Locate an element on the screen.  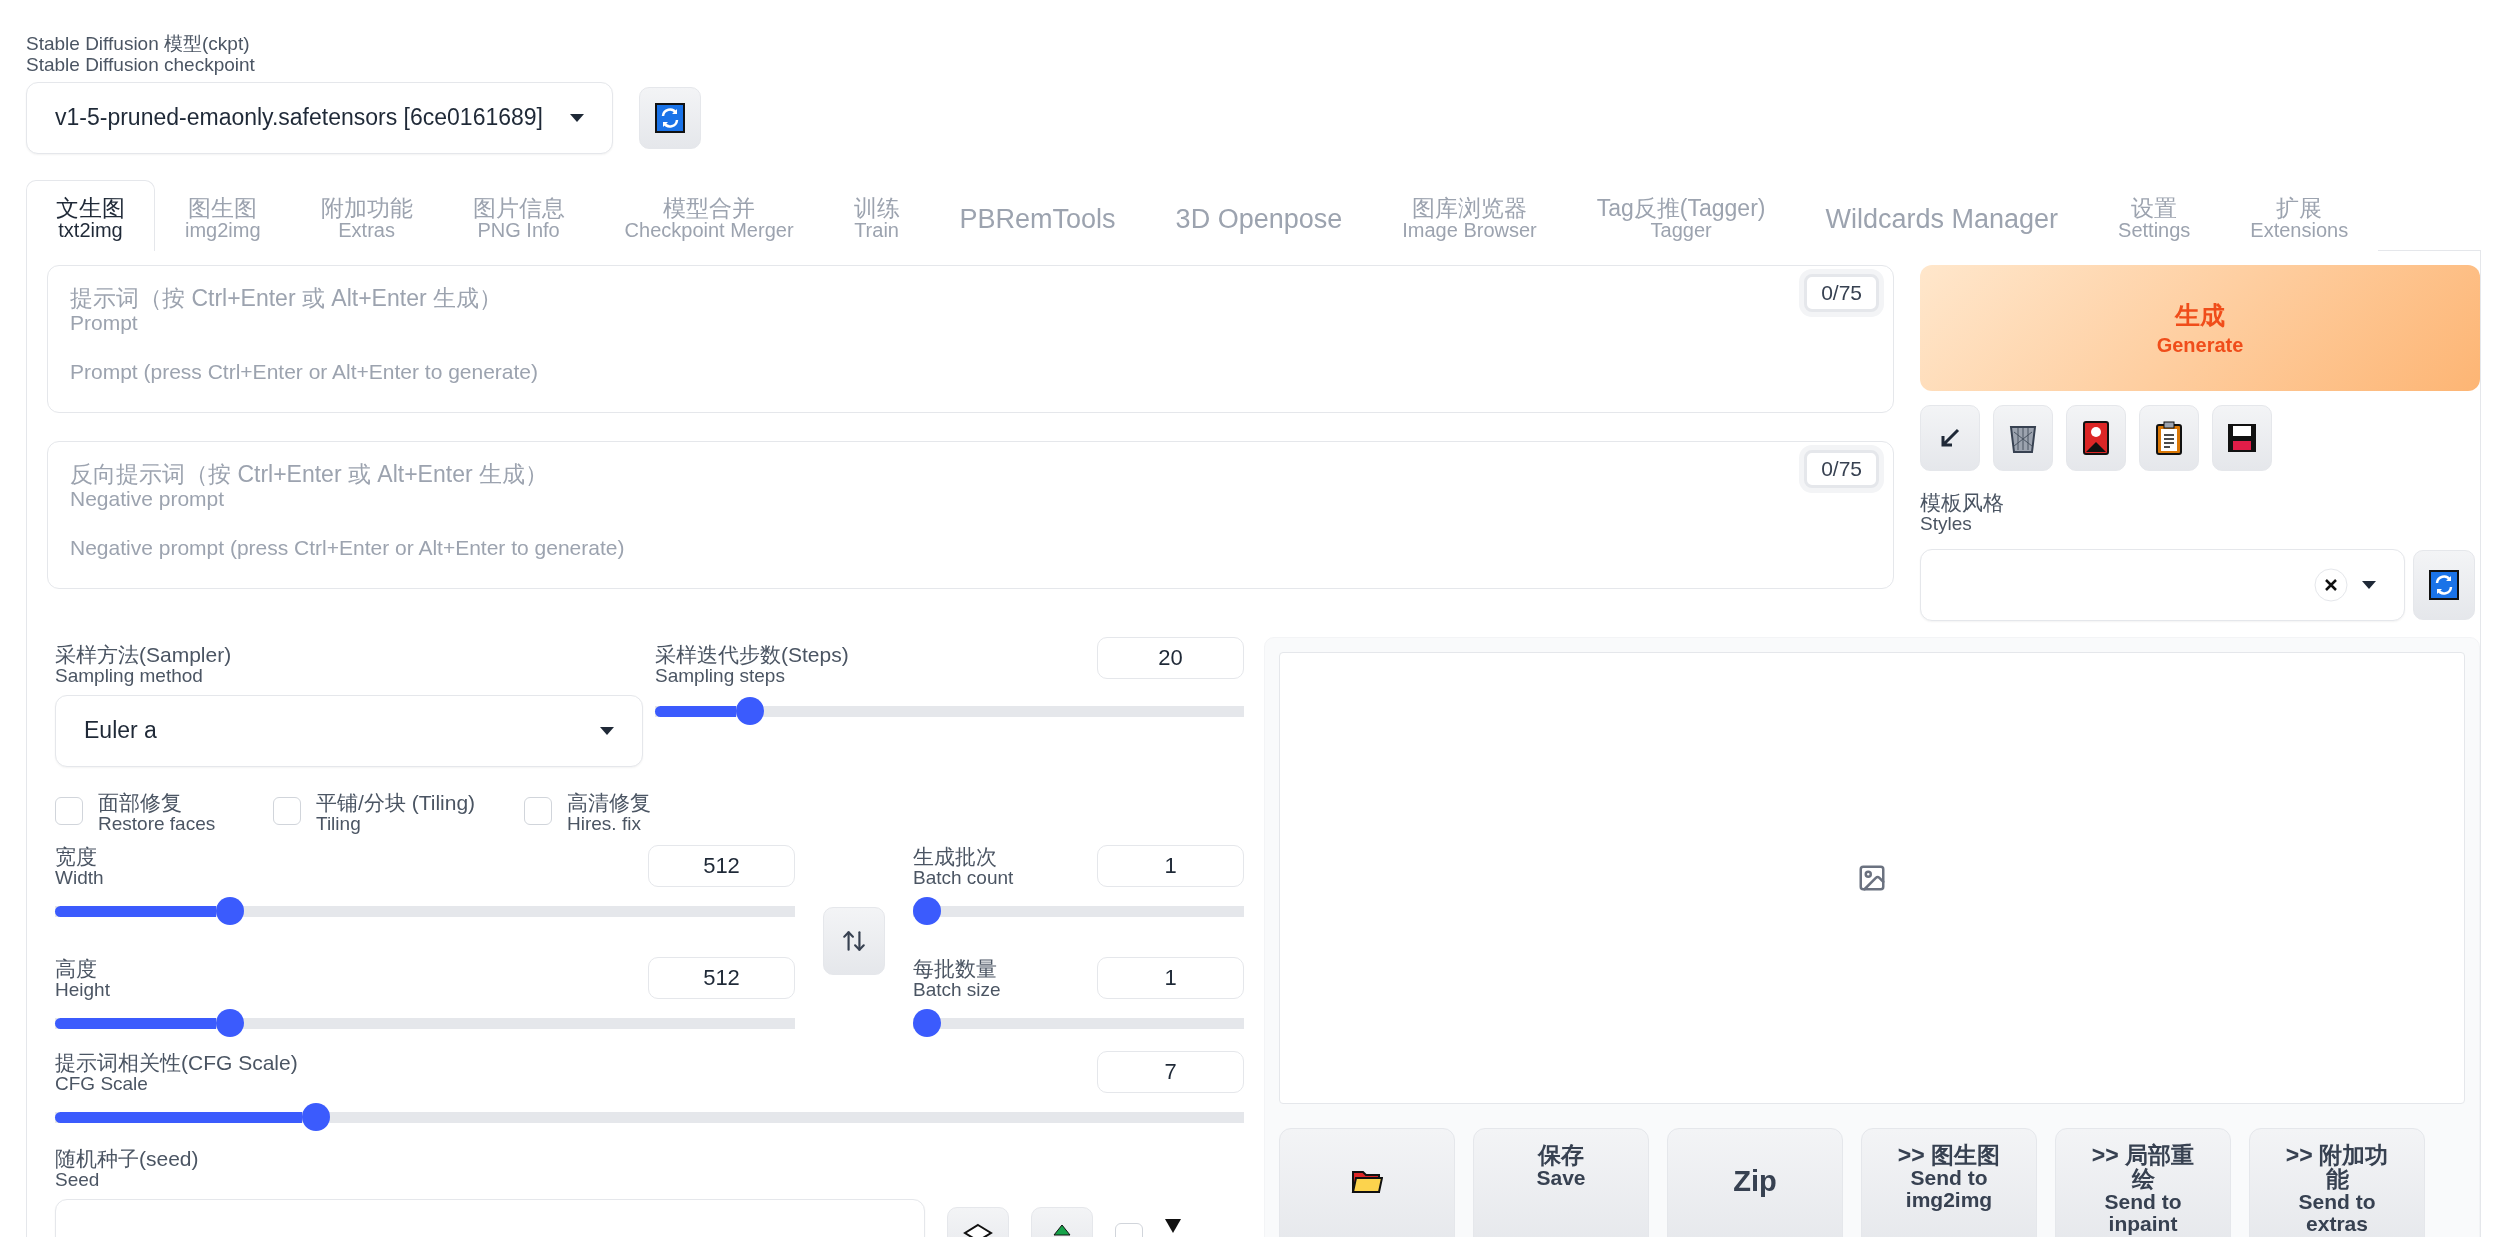
steps-sublabel: Sampling steps is located at coordinates (720, 676).